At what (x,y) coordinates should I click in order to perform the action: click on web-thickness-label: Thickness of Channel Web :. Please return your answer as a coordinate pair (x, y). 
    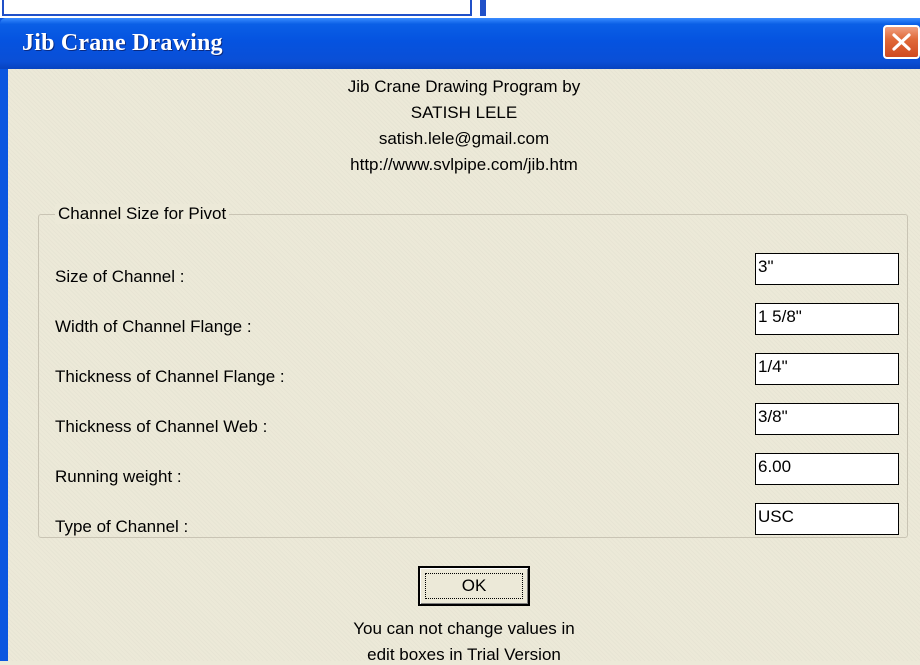
    Looking at the image, I should click on (161, 426).